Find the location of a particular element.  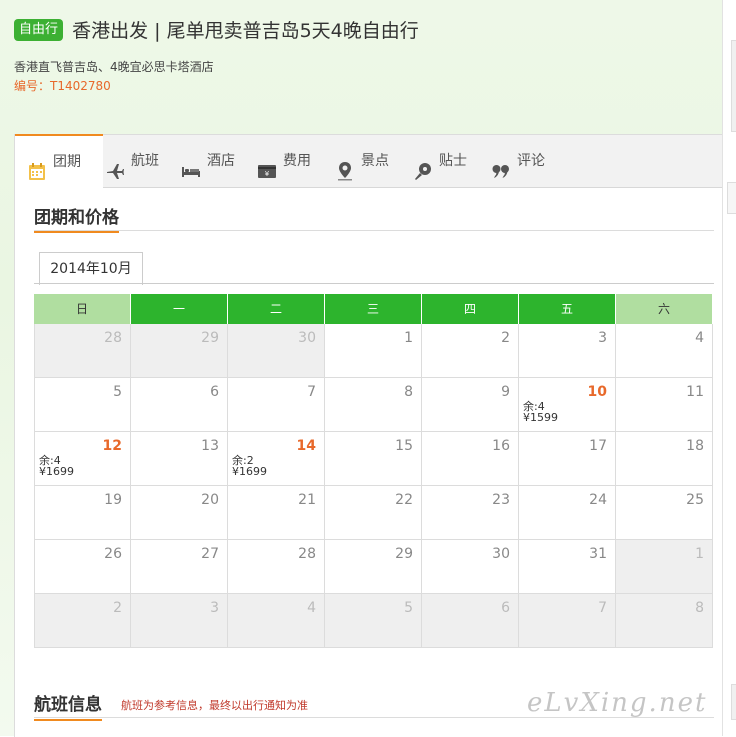

location-pin-icon is located at coordinates (345, 166).